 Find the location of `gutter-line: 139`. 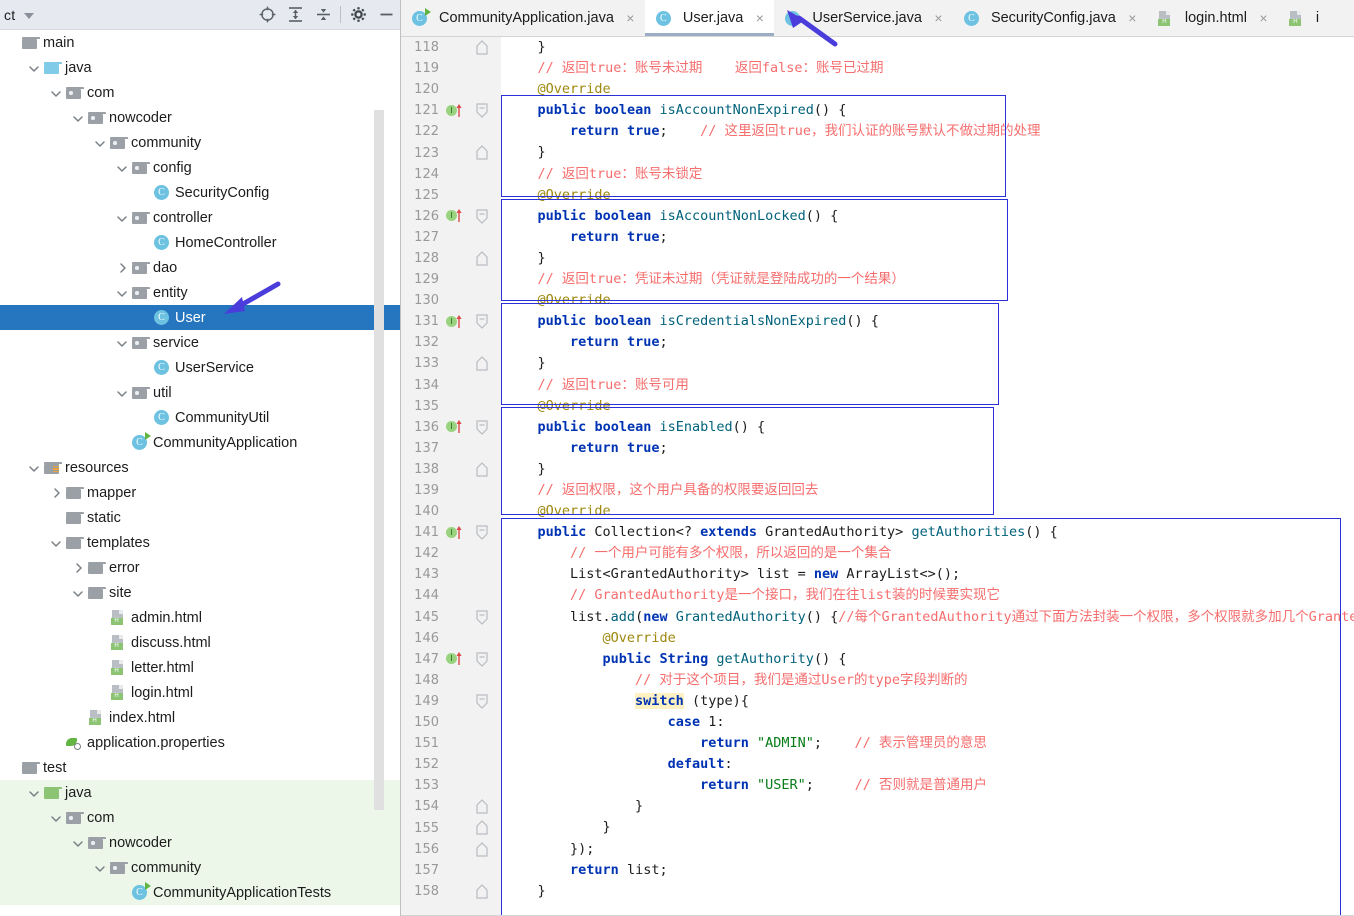

gutter-line: 139 is located at coordinates (451, 490).